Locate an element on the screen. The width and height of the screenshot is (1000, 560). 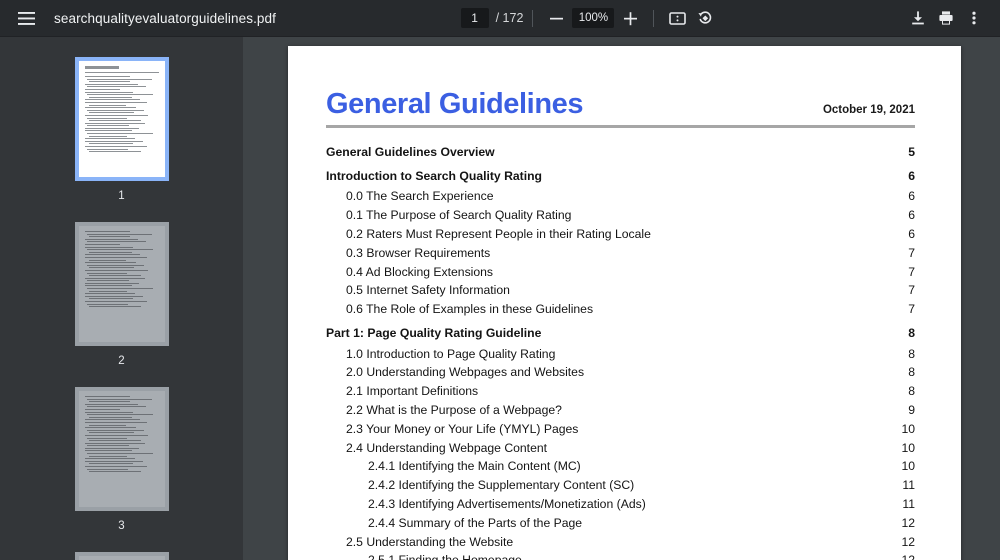
download-icon is located at coordinates (918, 18).